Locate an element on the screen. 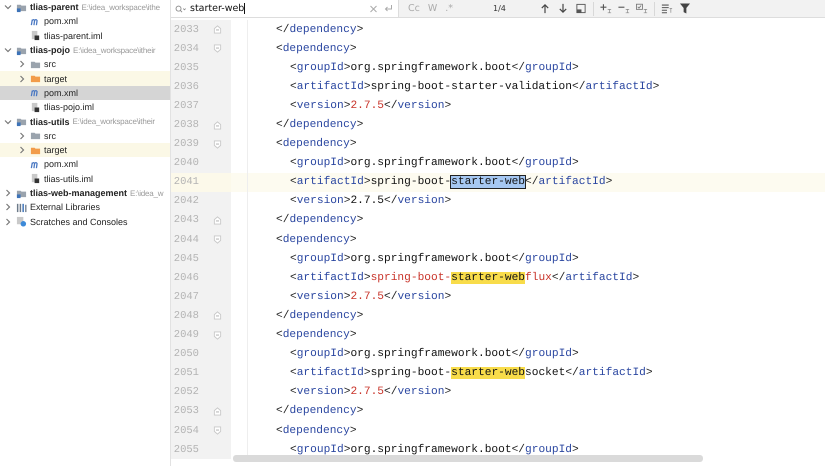 This screenshot has height=466, width=825. line-number: 2055 is located at coordinates (185, 450).